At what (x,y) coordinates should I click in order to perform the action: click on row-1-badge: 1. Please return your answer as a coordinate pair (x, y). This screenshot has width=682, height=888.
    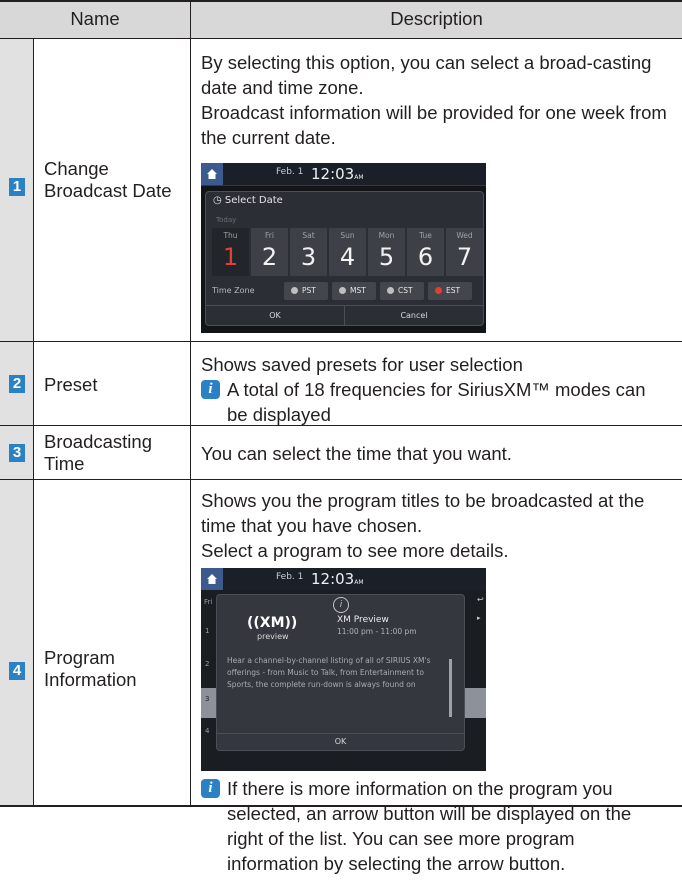
    Looking at the image, I should click on (17, 187).